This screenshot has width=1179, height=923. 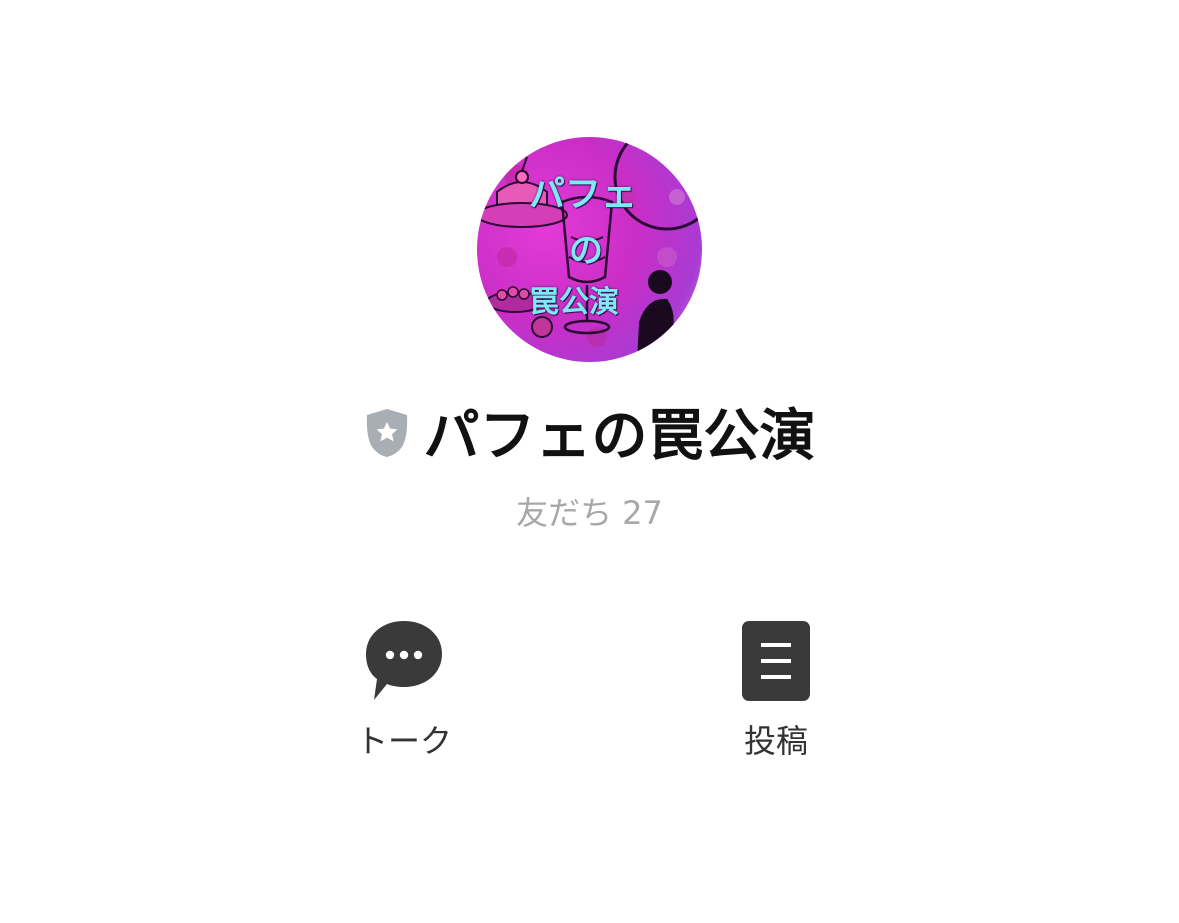 What do you see at coordinates (564, 513) in the screenshot?
I see `friends-label: 友だち` at bounding box center [564, 513].